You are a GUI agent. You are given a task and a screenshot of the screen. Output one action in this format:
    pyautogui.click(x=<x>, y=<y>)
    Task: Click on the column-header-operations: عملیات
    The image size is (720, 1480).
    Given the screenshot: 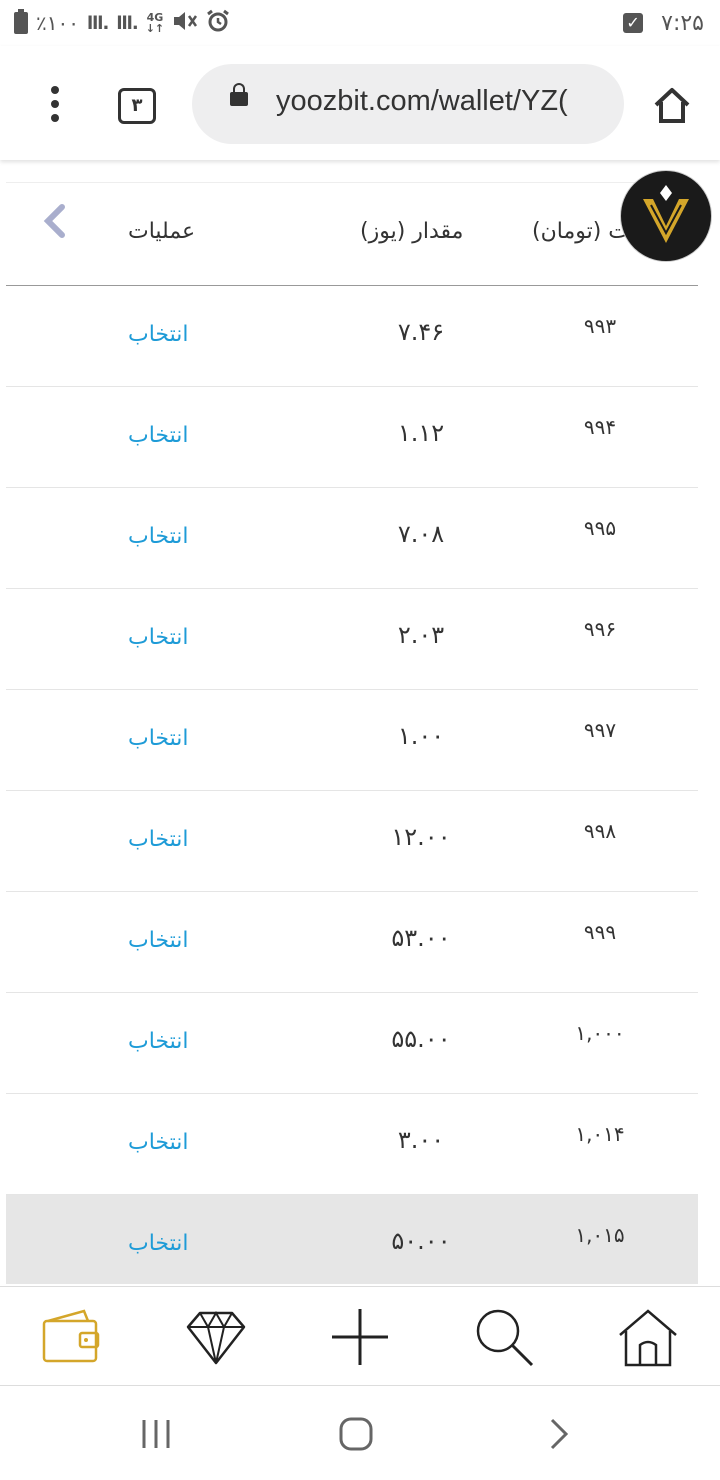 What is the action you would take?
    pyautogui.click(x=162, y=231)
    